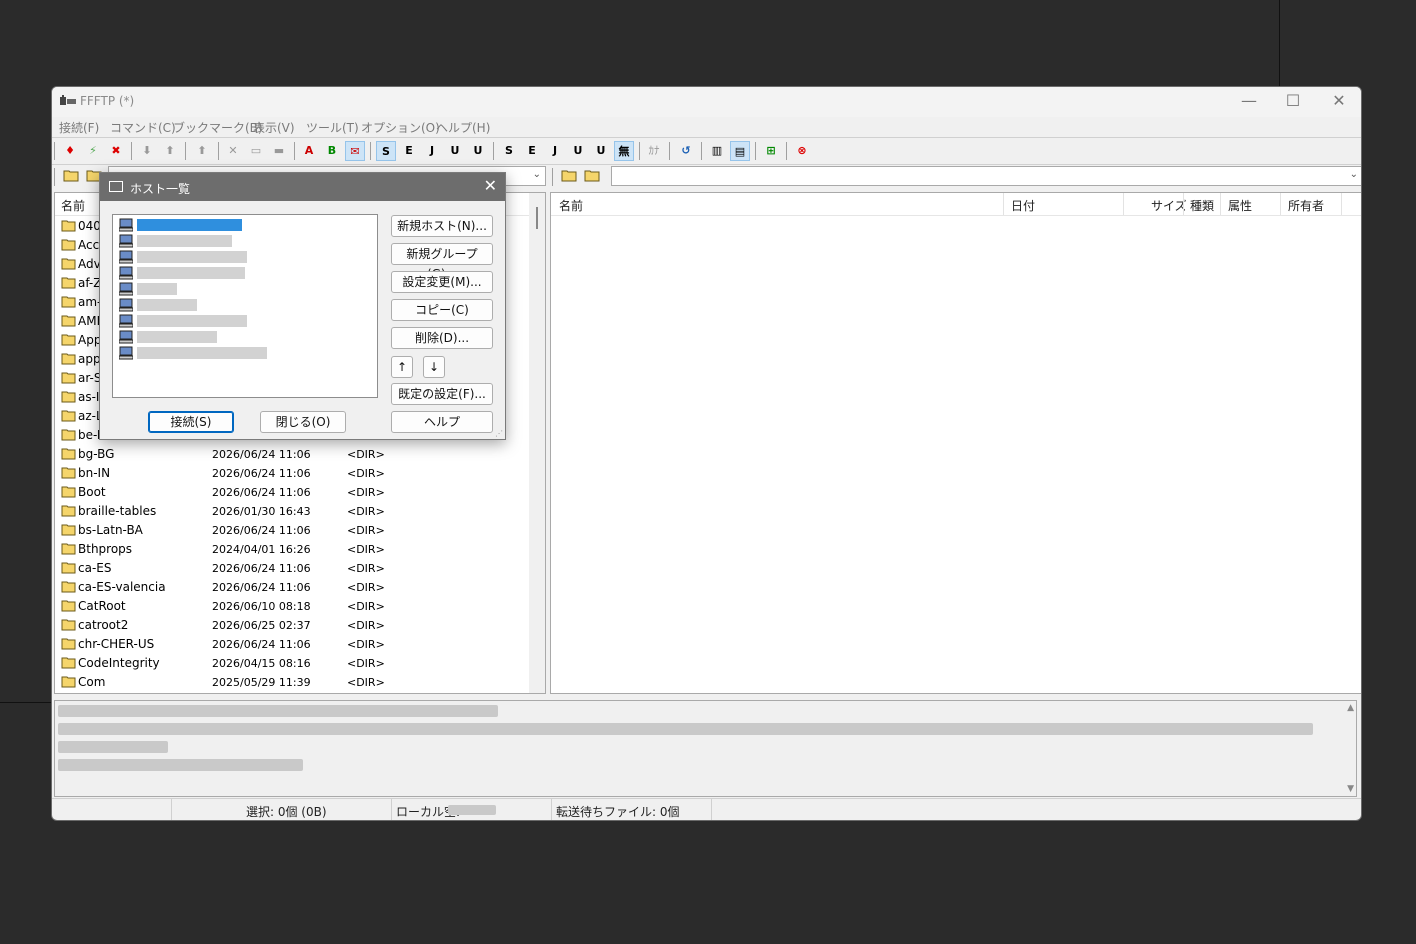 The image size is (1416, 944). What do you see at coordinates (295, 644) in the screenshot?
I see `table-row: chr-CHER-US 2026/06/24 11:06 <DIR>` at bounding box center [295, 644].